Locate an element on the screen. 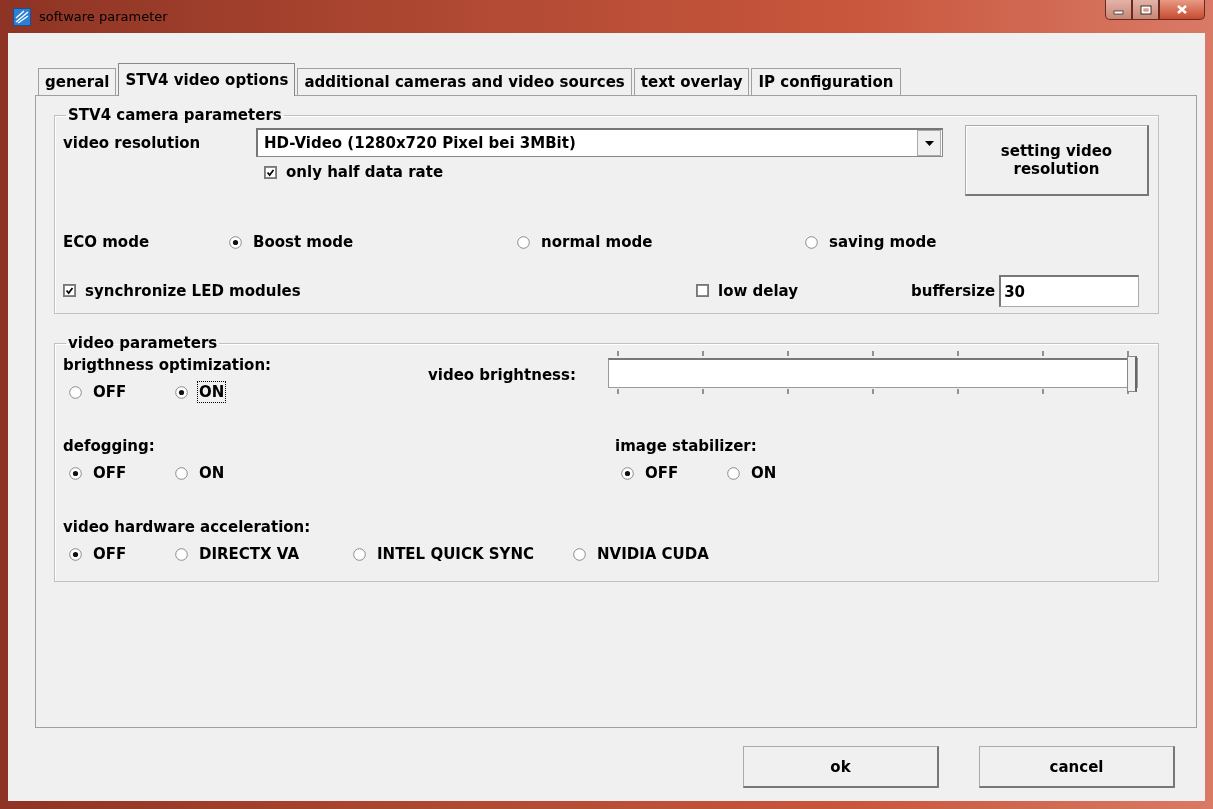 The image size is (1213, 809). close-button is located at coordinates (1182, 10).